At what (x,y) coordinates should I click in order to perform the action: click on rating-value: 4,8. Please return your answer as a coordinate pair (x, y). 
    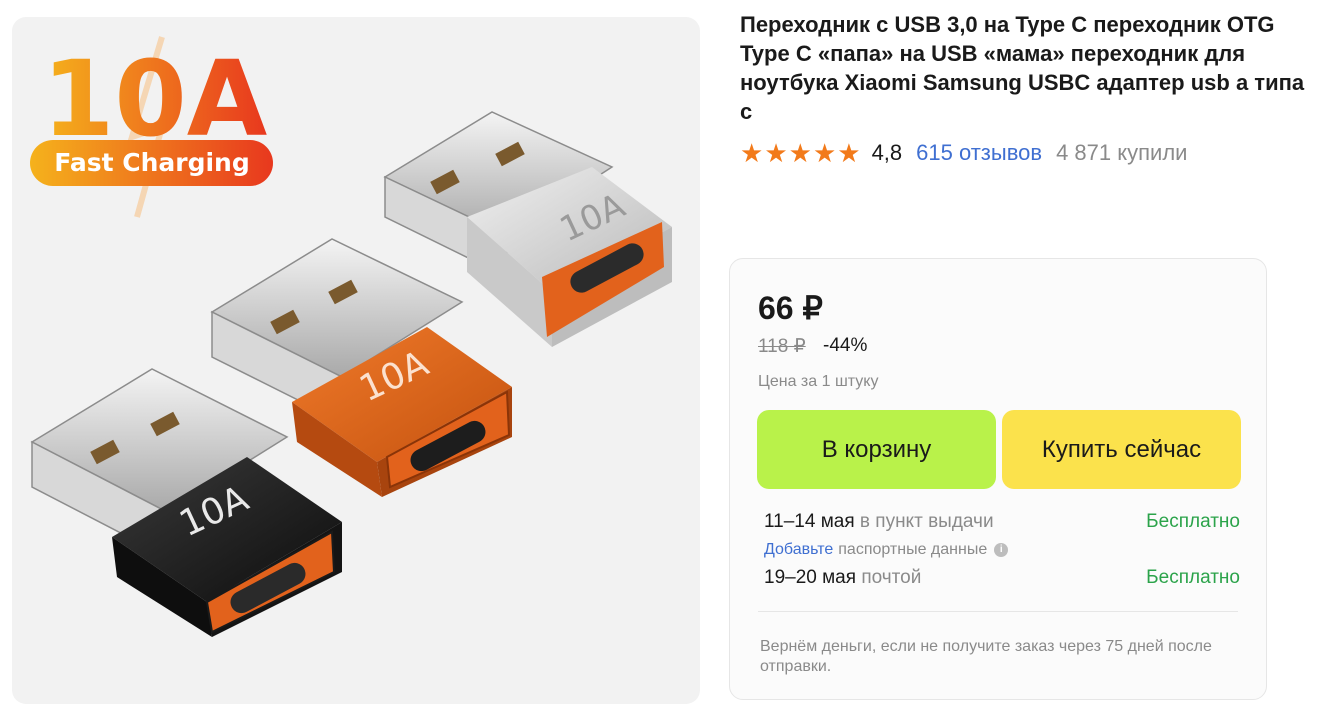
    Looking at the image, I should click on (887, 152).